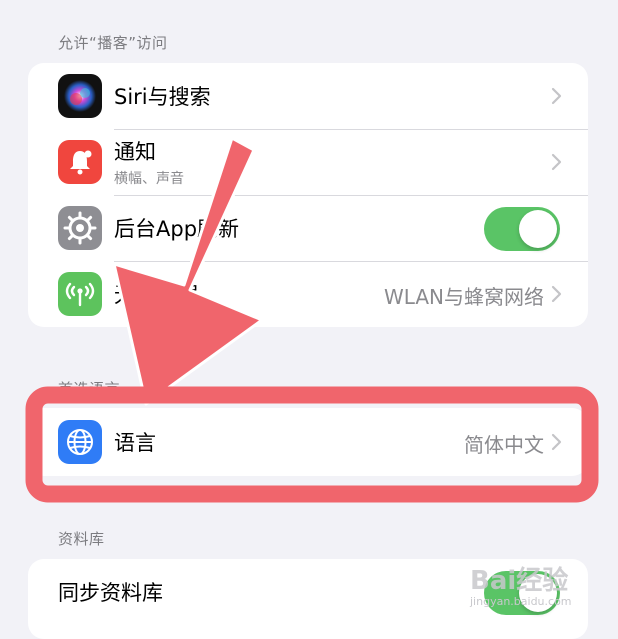  What do you see at coordinates (81, 539) in the screenshot?
I see `section-header-library: 资料库` at bounding box center [81, 539].